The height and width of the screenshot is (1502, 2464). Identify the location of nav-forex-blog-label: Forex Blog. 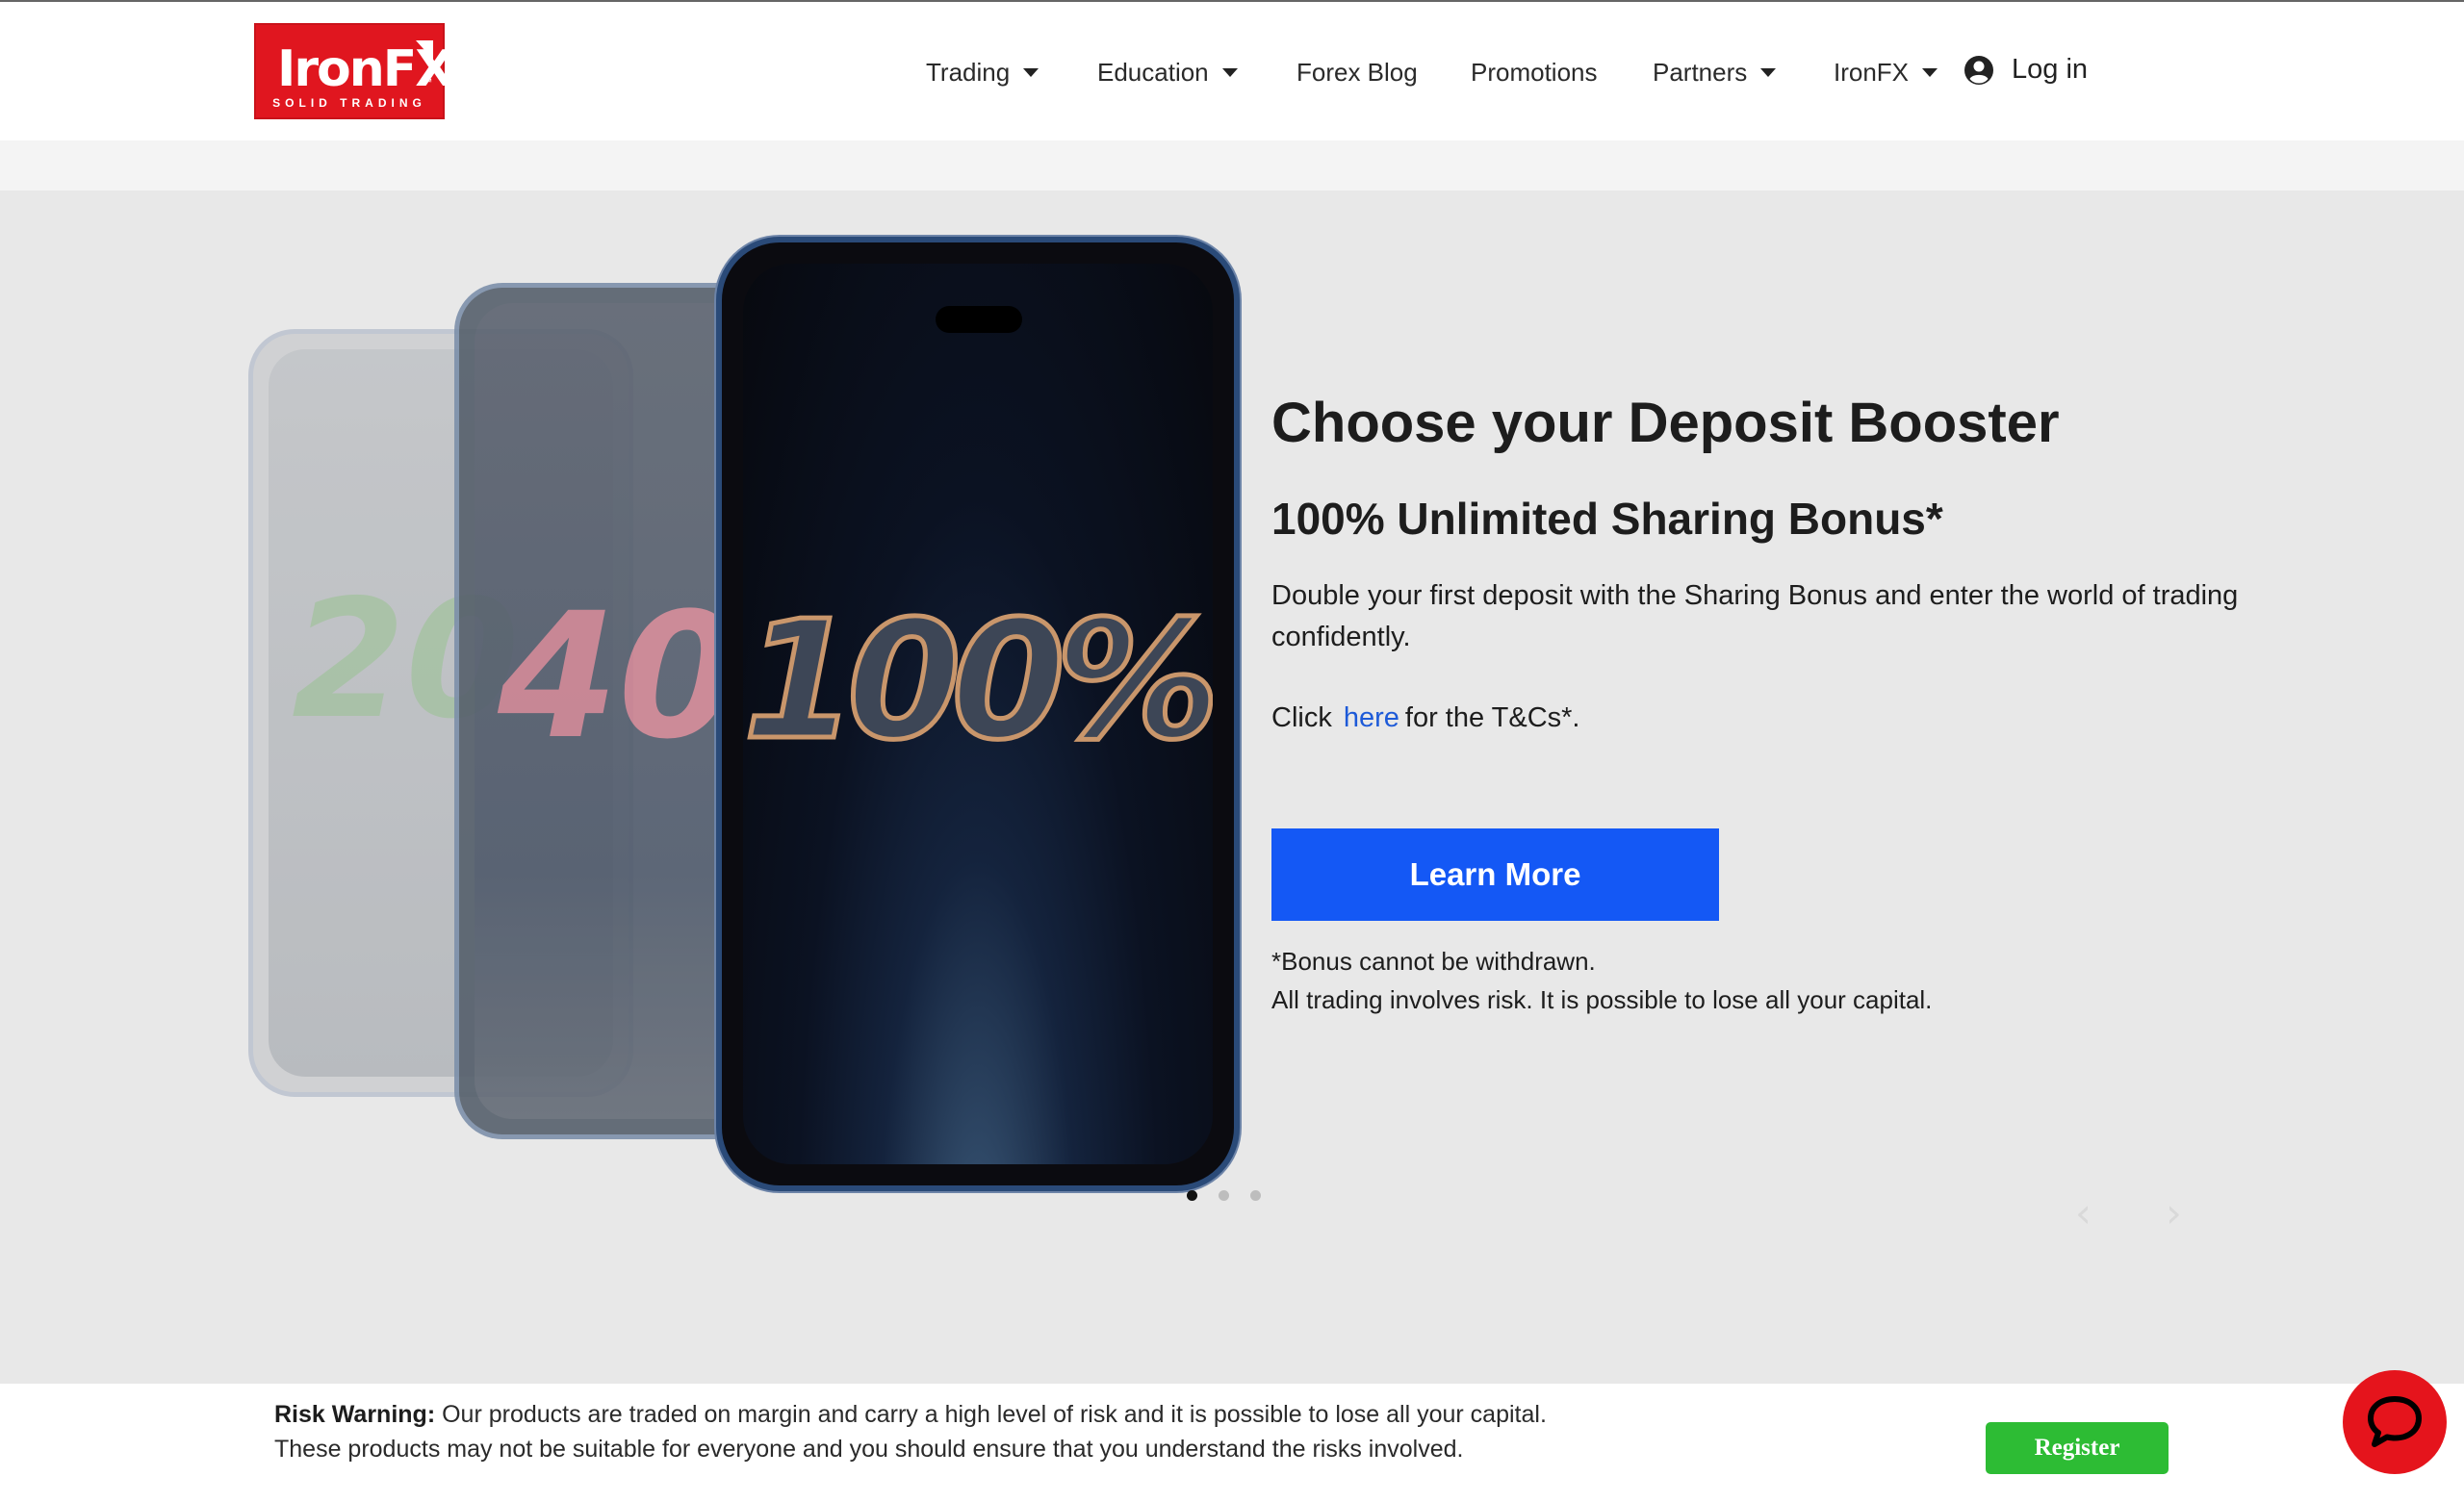
(1357, 72).